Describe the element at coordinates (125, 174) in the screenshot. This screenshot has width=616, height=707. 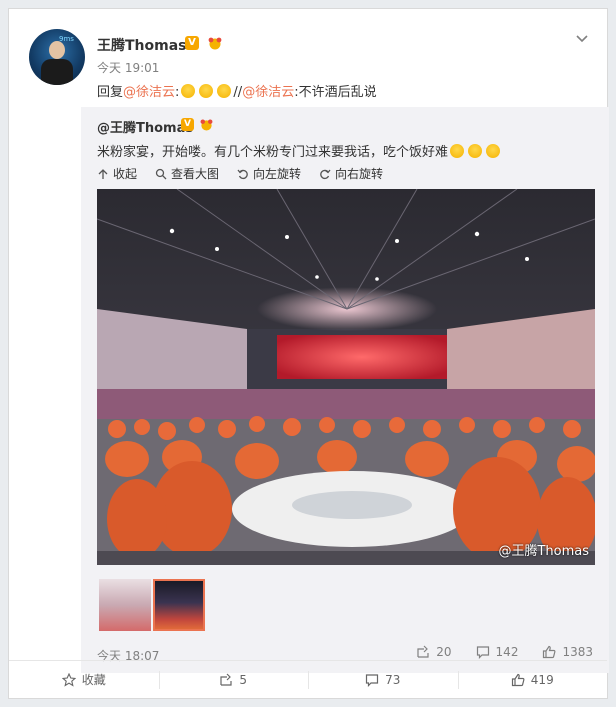
I see `collapse-label: 收起` at that location.